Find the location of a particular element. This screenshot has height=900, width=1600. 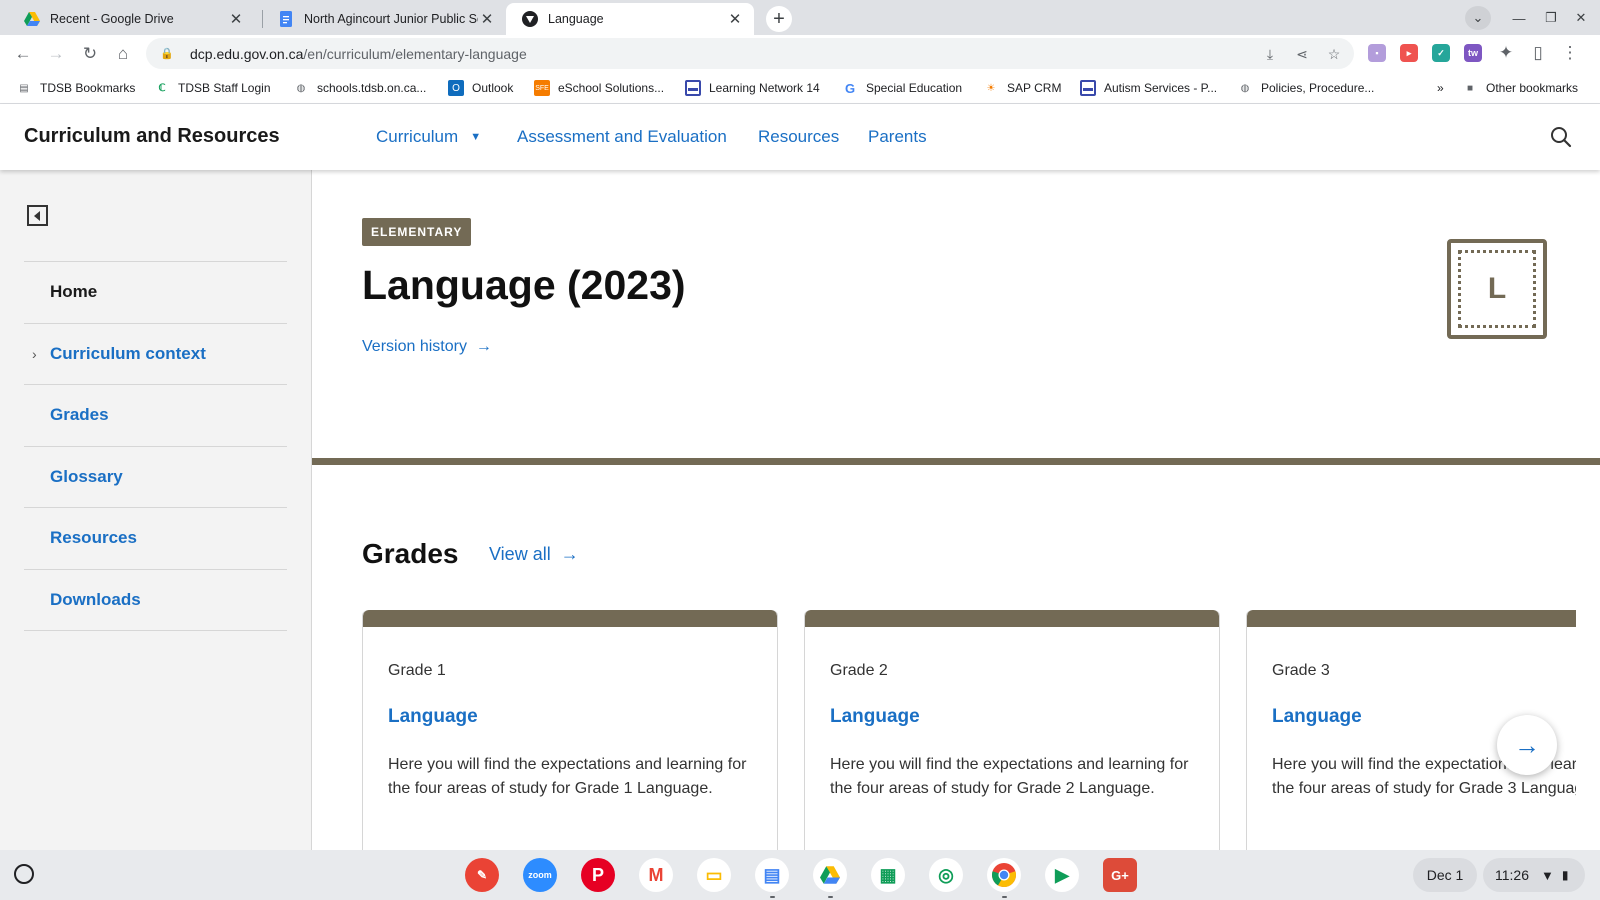

system-tray: 11:26 ▼ ▮ is located at coordinates (1534, 875).